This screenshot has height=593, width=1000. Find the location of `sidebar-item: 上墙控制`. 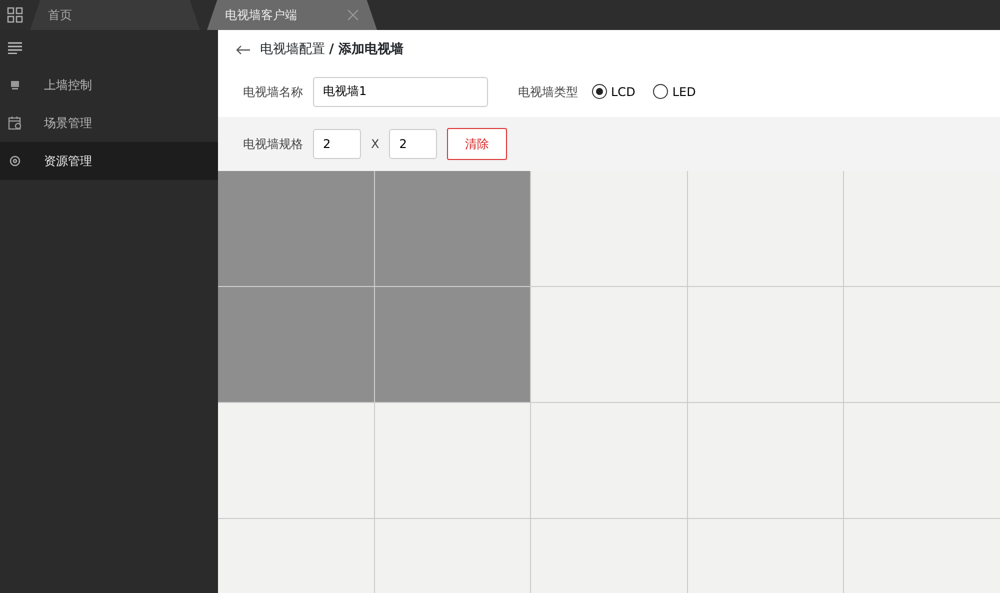

sidebar-item: 上墙控制 is located at coordinates (109, 85).